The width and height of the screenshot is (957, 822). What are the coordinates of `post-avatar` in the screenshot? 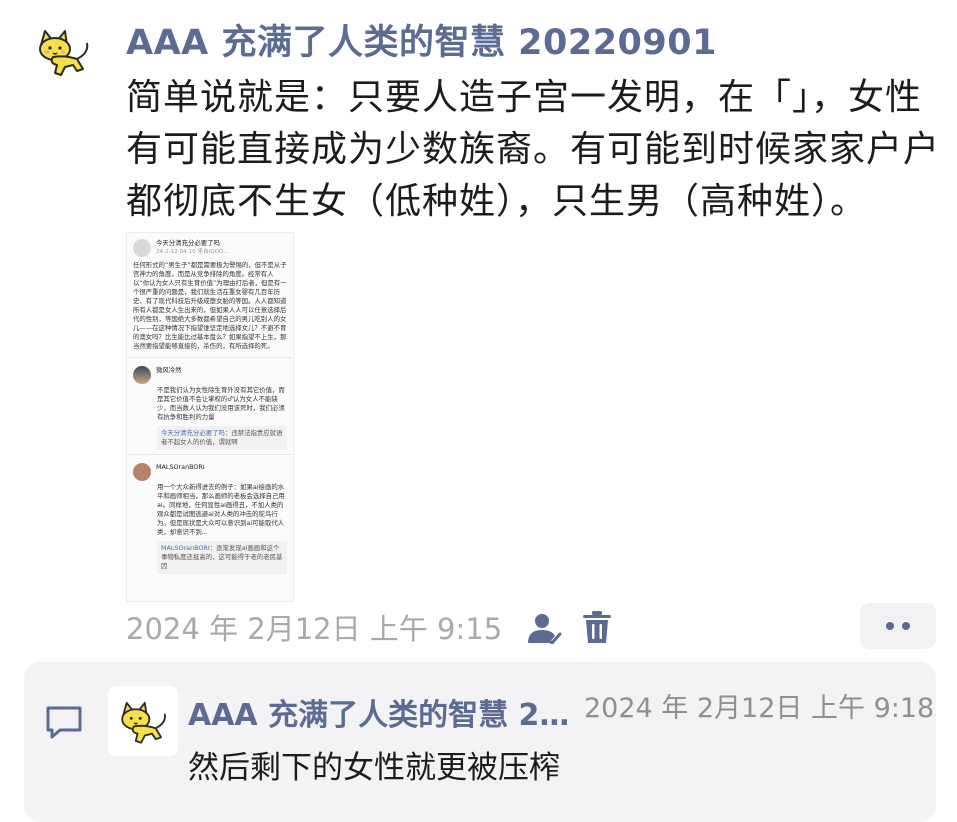 It's located at (63, 51).